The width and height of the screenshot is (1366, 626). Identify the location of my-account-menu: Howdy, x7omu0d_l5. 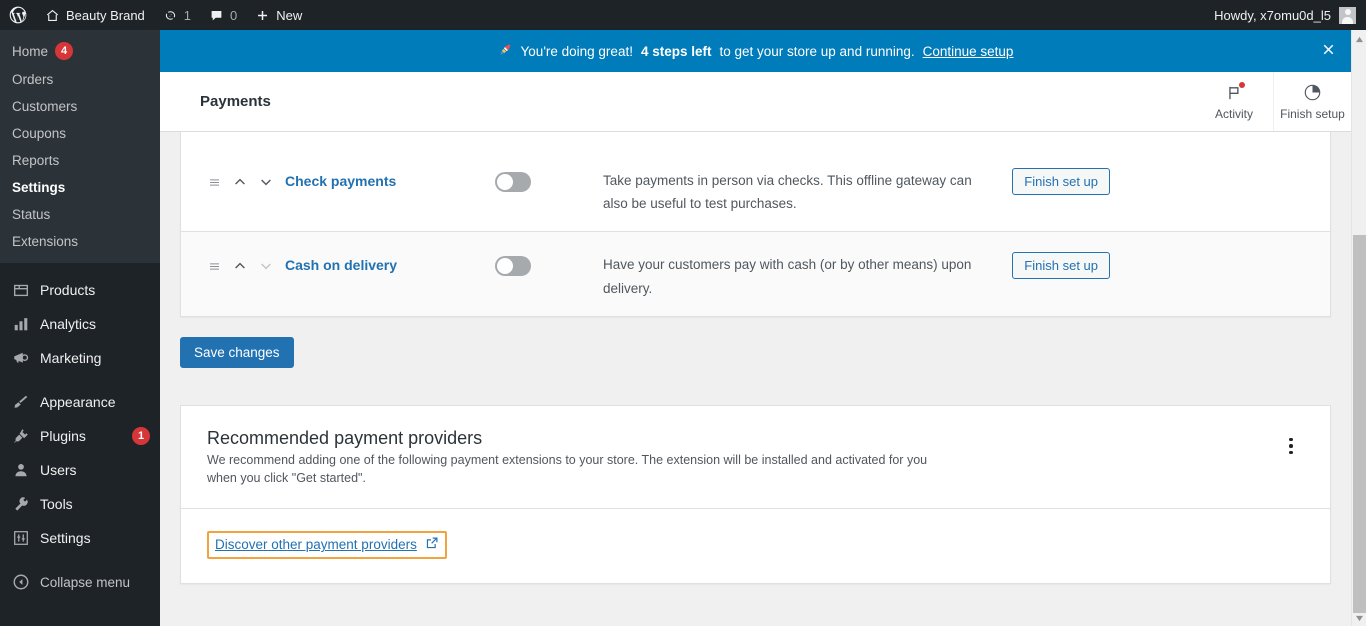
(1290, 15).